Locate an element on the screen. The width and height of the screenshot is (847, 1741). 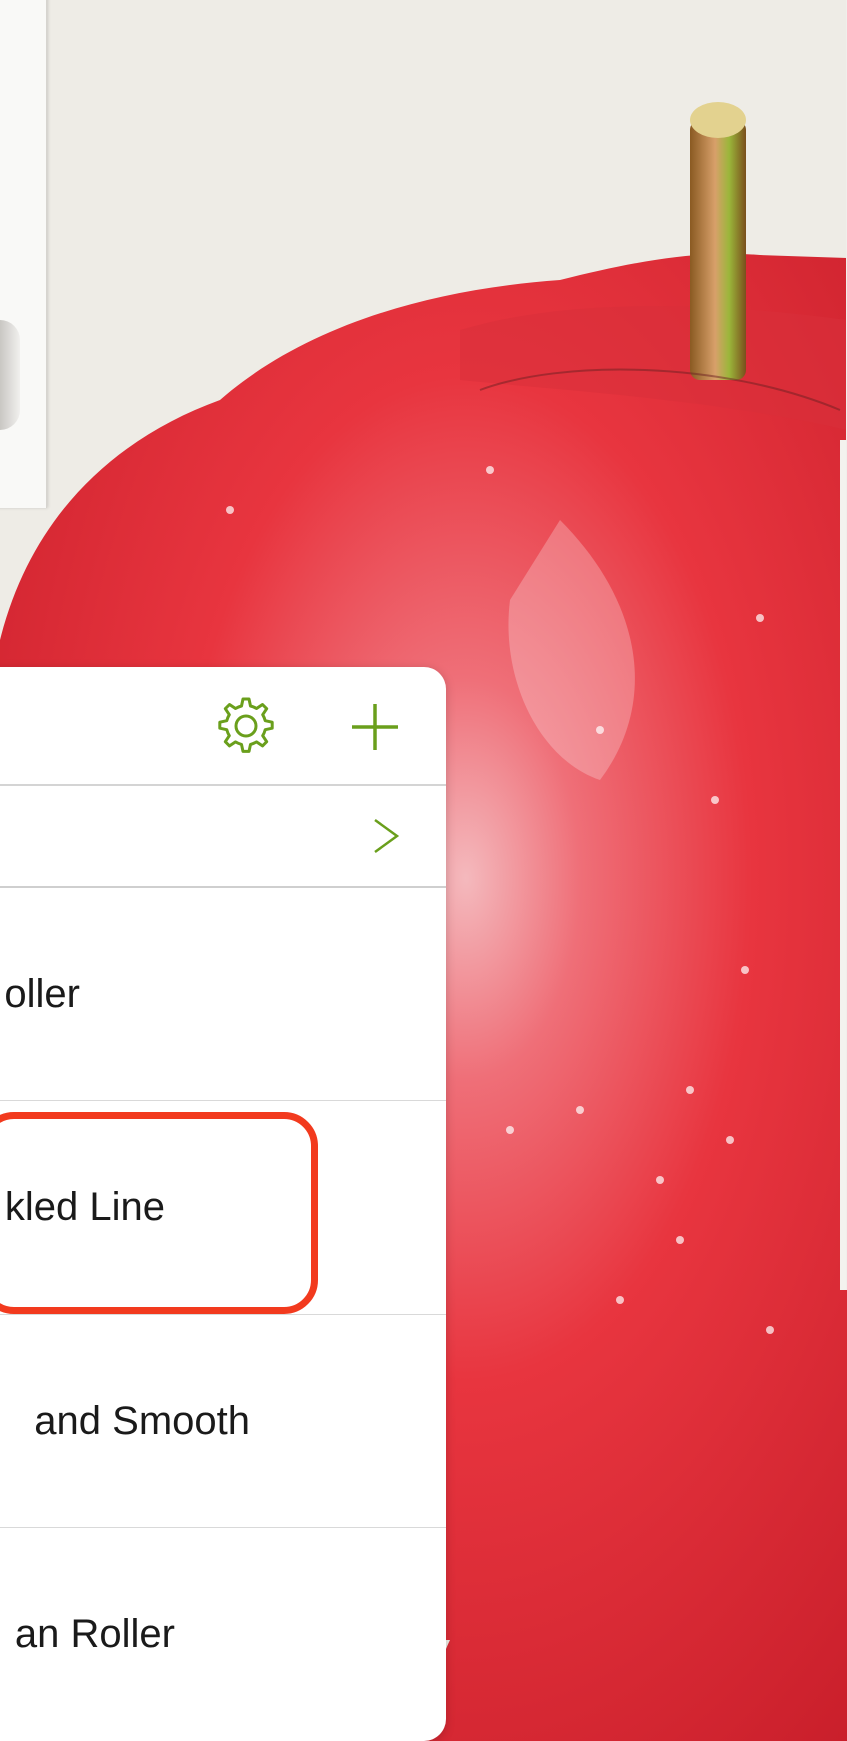
brush-item-label: and Smooth is located at coordinates (142, 1420).